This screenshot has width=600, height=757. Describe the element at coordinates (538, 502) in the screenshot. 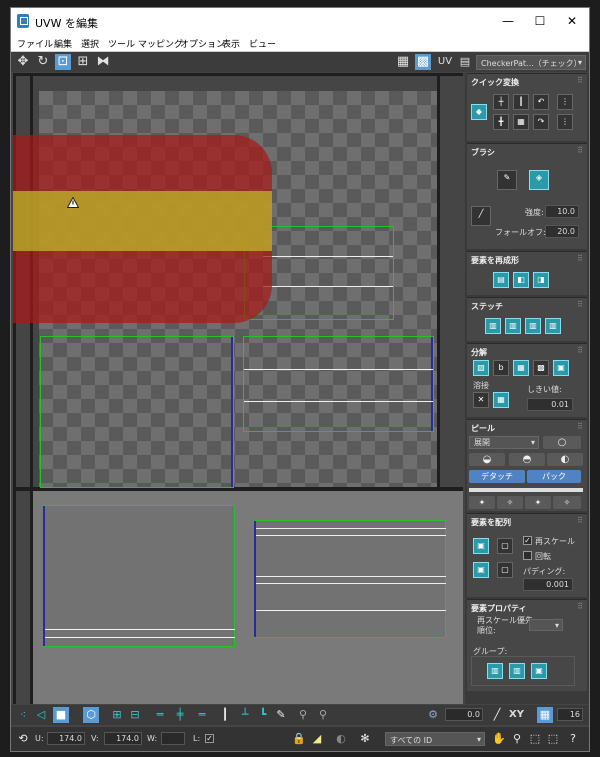

I see `pin-edges-icon: ✦` at that location.